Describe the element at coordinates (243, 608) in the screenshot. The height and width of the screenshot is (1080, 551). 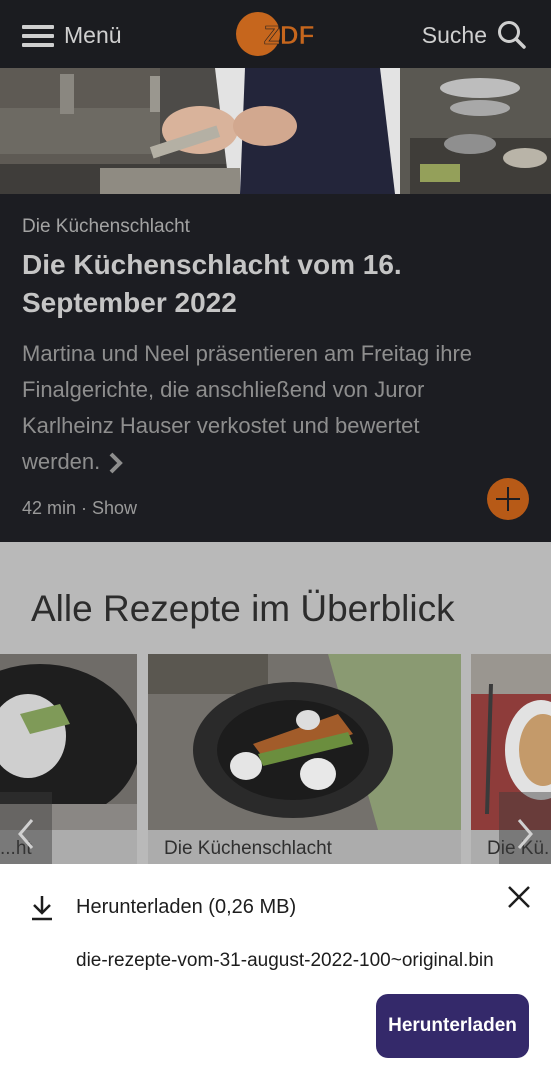
I see `section-title: Alle Rezepte im Überblick` at that location.